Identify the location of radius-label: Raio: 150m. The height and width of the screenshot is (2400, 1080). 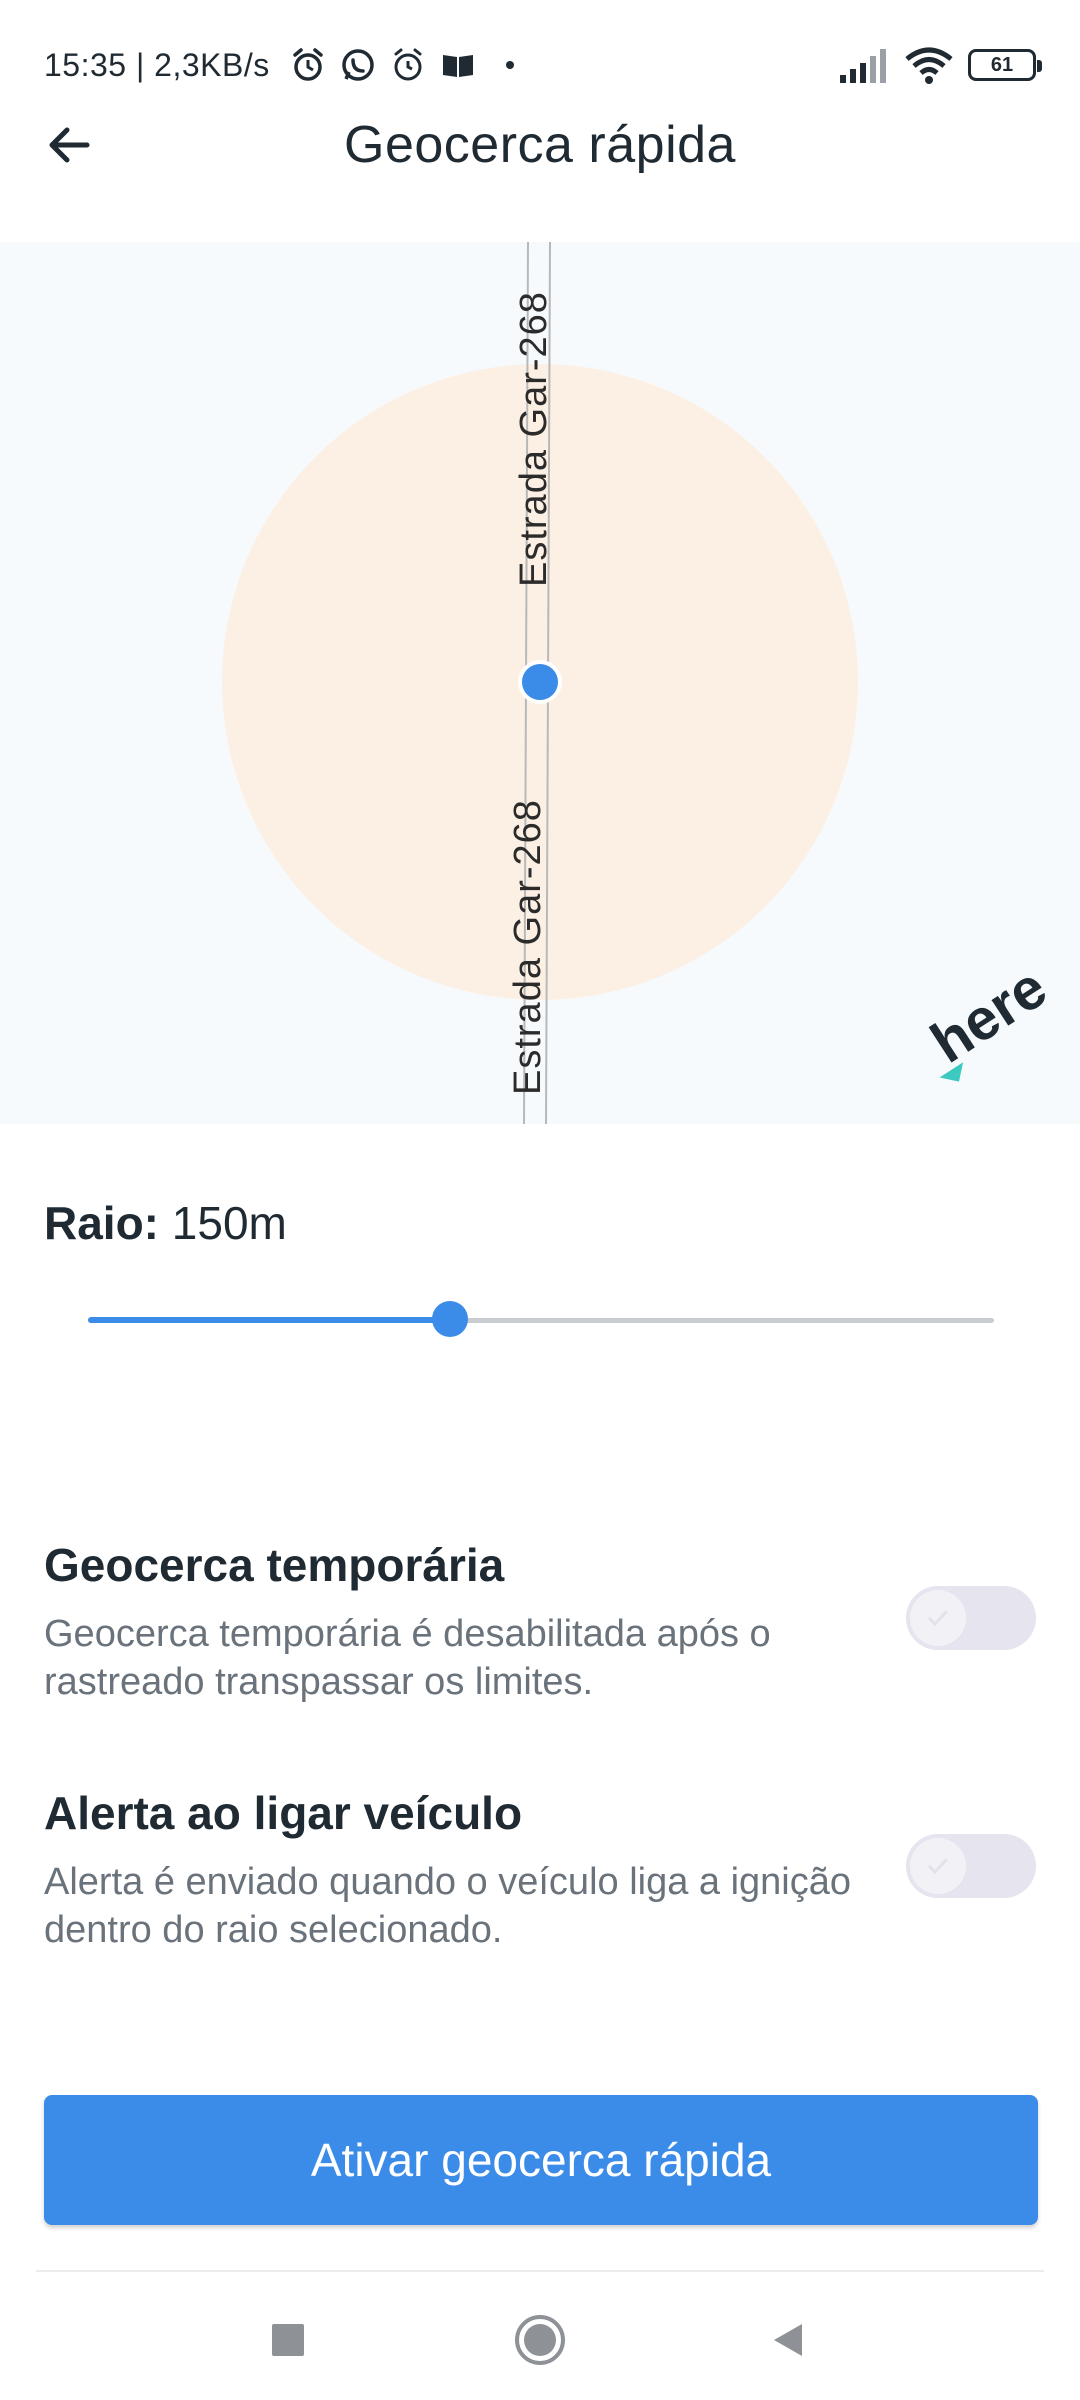
(165, 1223).